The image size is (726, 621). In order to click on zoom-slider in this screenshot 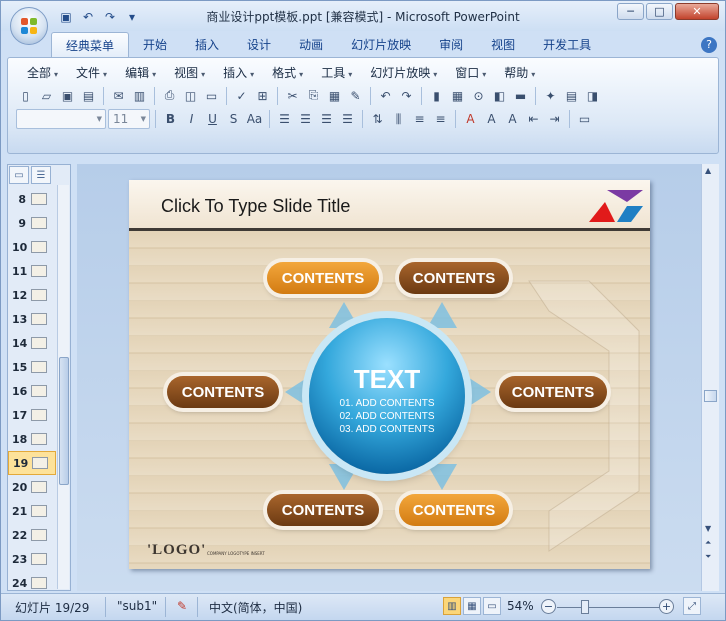, I will do `click(609, 607)`.